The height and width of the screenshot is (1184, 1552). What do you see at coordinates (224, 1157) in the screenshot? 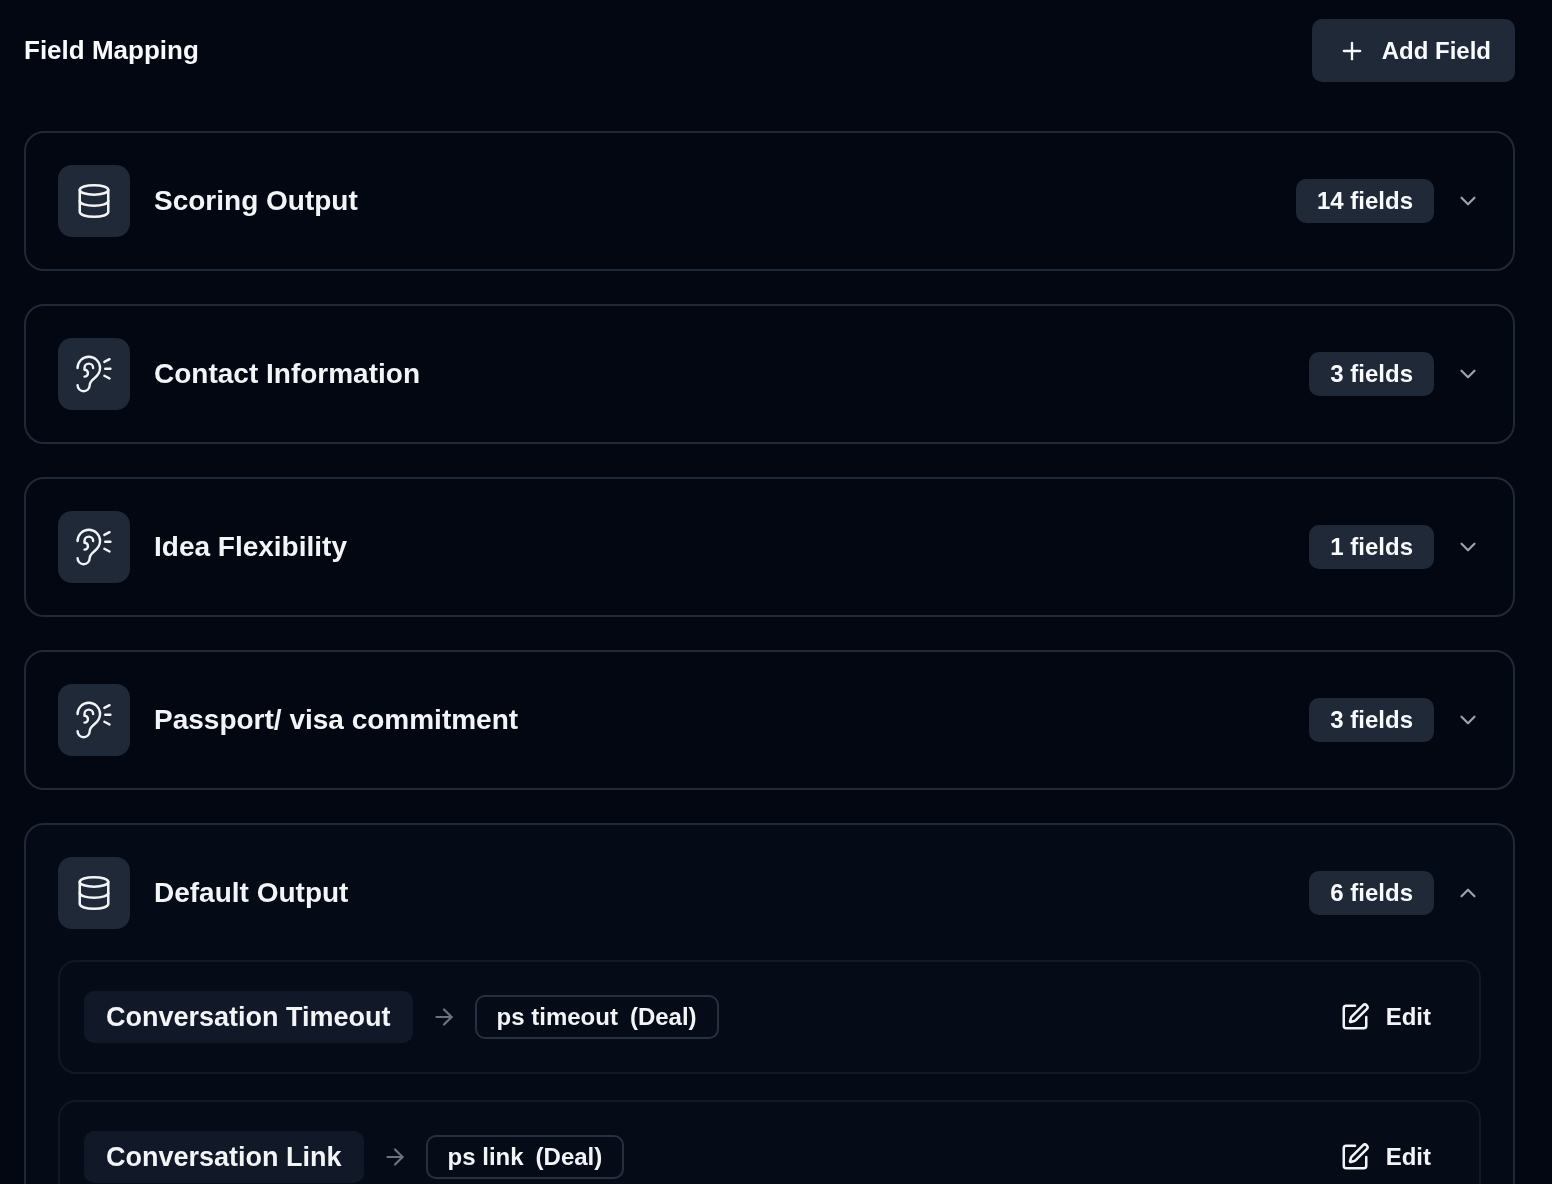
I see `source-field: Conversation Link` at bounding box center [224, 1157].